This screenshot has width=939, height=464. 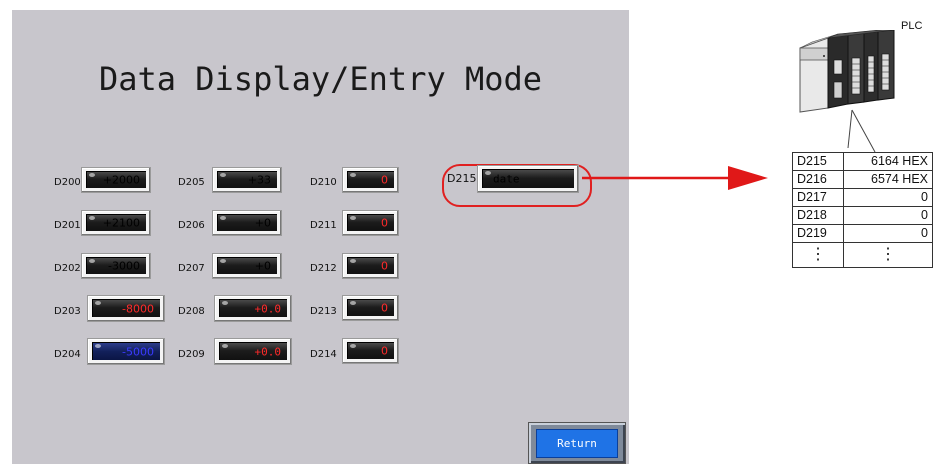 I want to click on plc-value: 6164 HEX, so click(x=888, y=161).